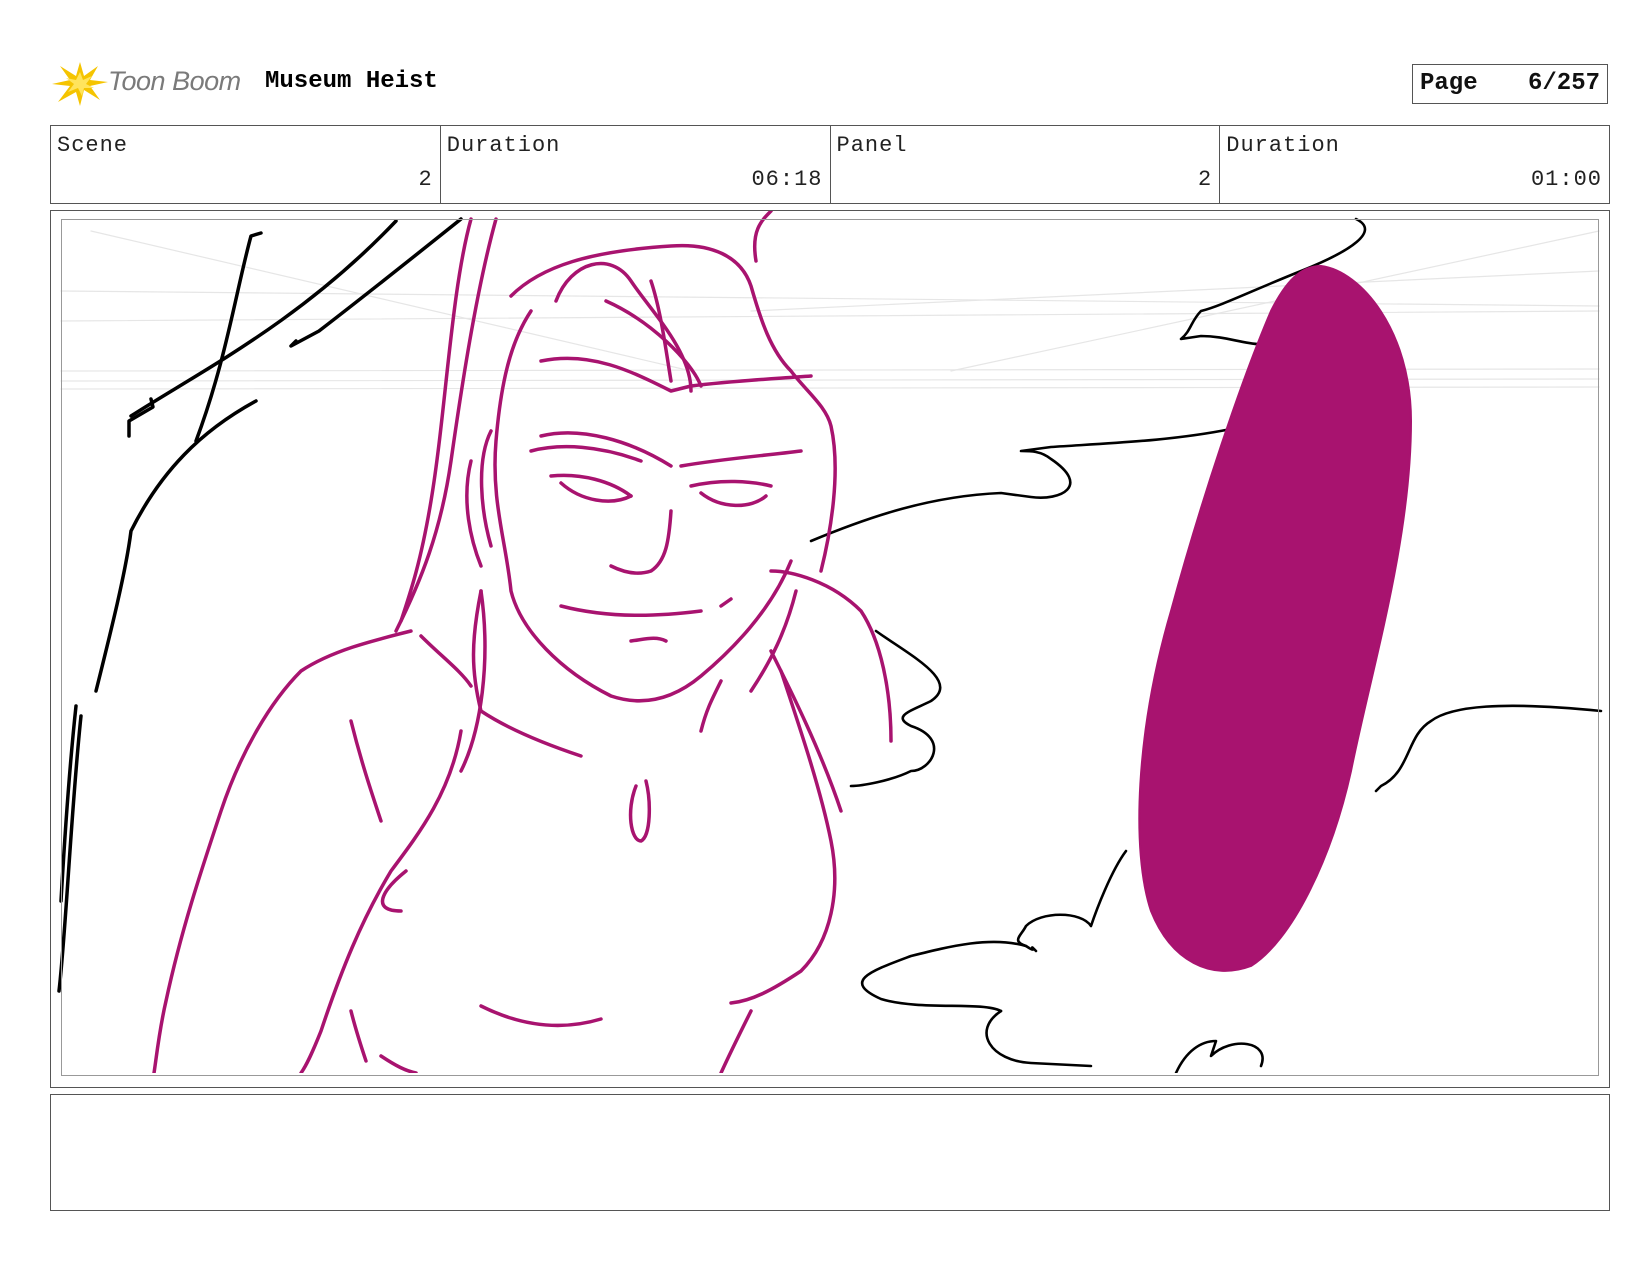 The width and height of the screenshot is (1650, 1275). Describe the element at coordinates (830, 84) in the screenshot. I see `header: Toon Boom Museum Heist` at that location.